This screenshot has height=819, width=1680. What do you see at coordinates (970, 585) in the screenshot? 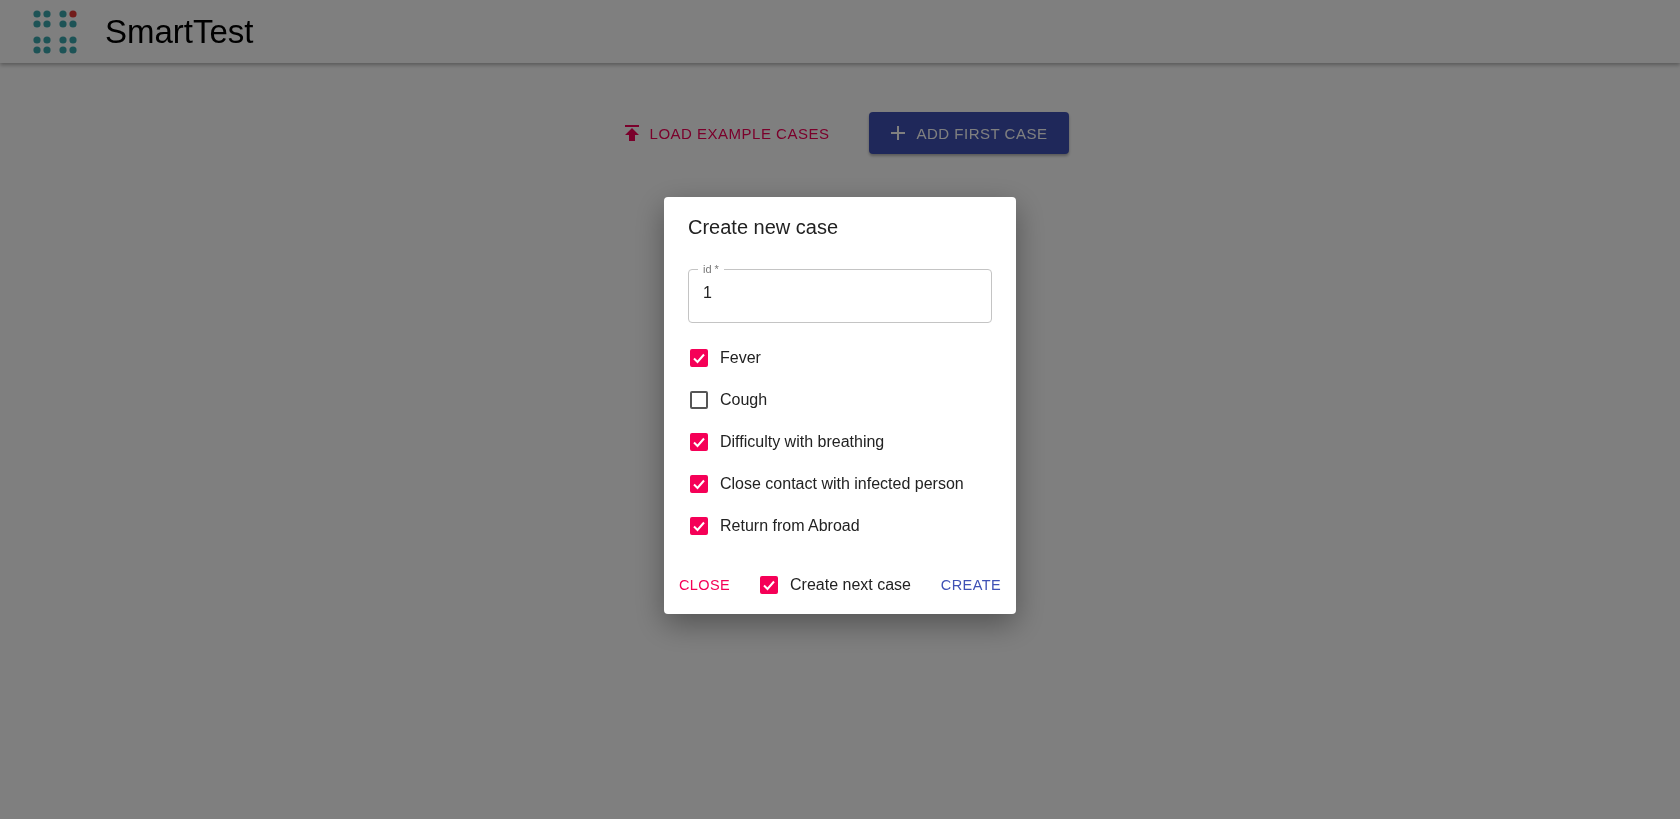
I see `create-button: CREATE` at bounding box center [970, 585].